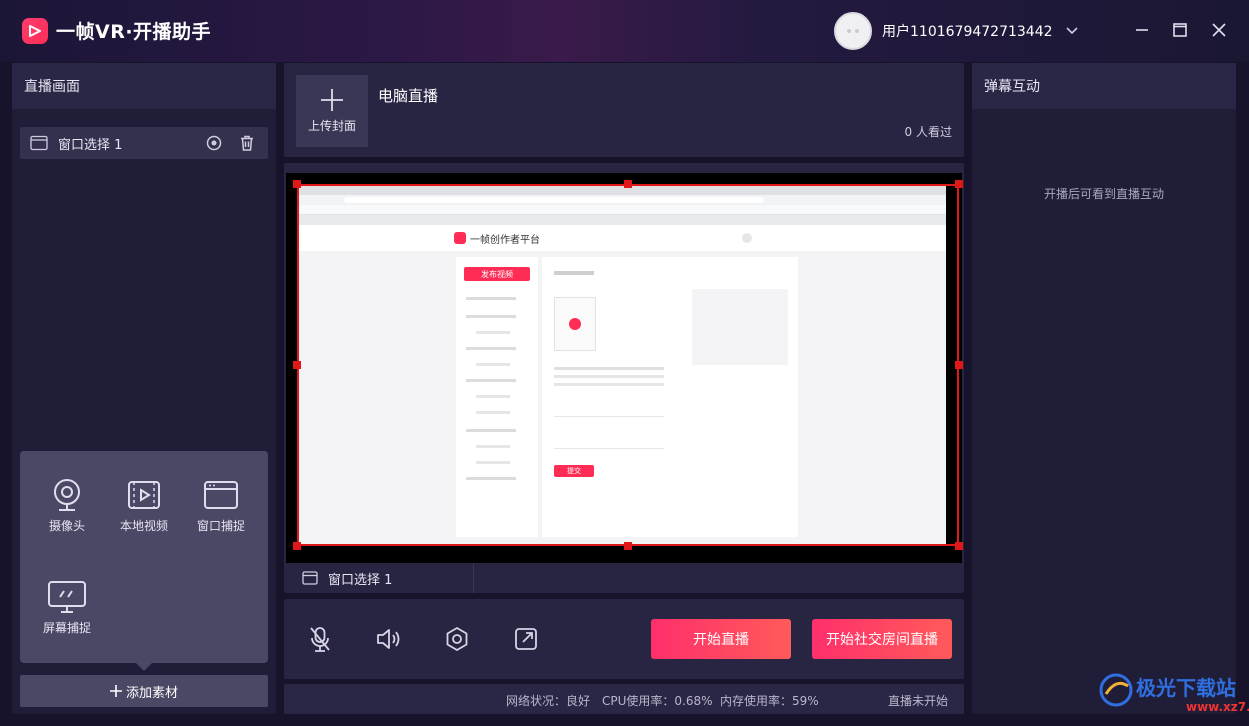  I want to click on user-menu: 用户1101679472713442, so click(956, 31).